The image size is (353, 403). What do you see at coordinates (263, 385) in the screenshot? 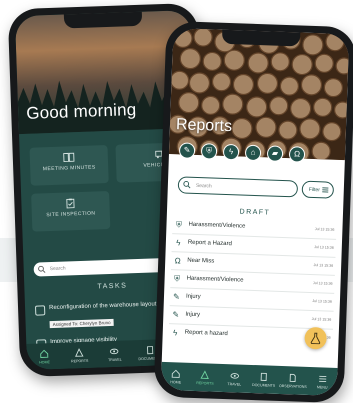
I see `nav-label: DOCUMENTS` at bounding box center [263, 385].